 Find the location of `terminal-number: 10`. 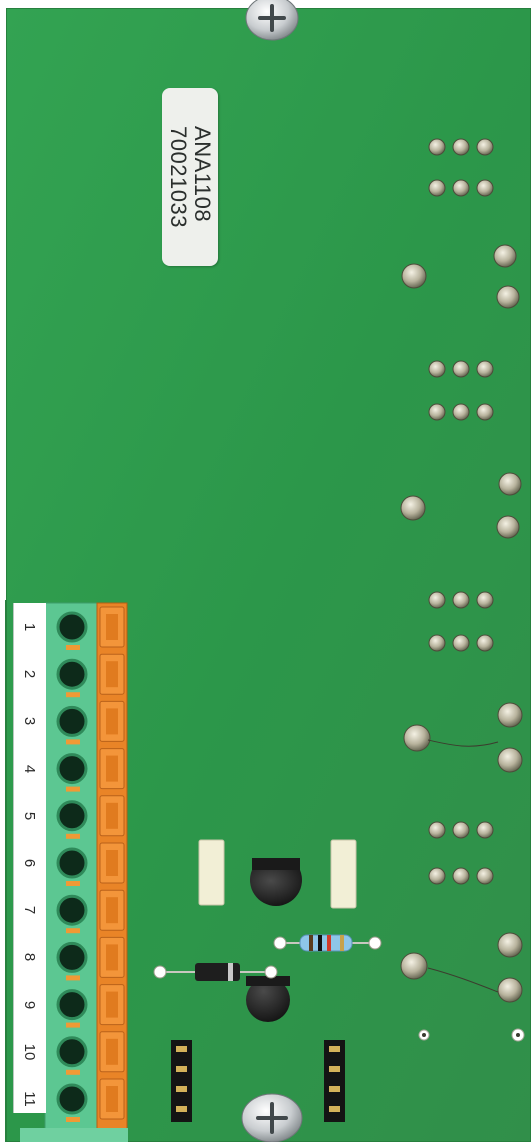

terminal-number: 10 is located at coordinates (30, 1052).